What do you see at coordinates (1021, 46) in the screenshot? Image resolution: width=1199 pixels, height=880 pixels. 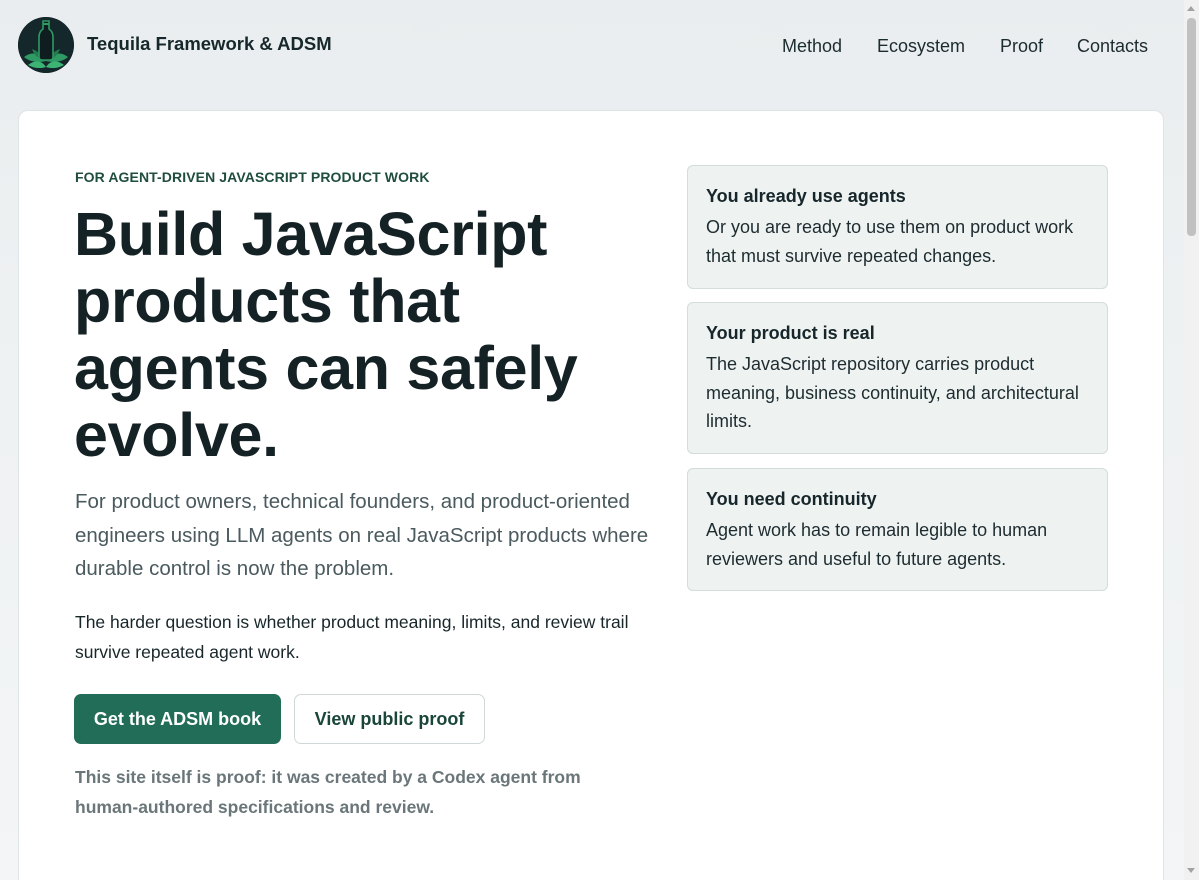 I see `nav-link-proof: Proof` at bounding box center [1021, 46].